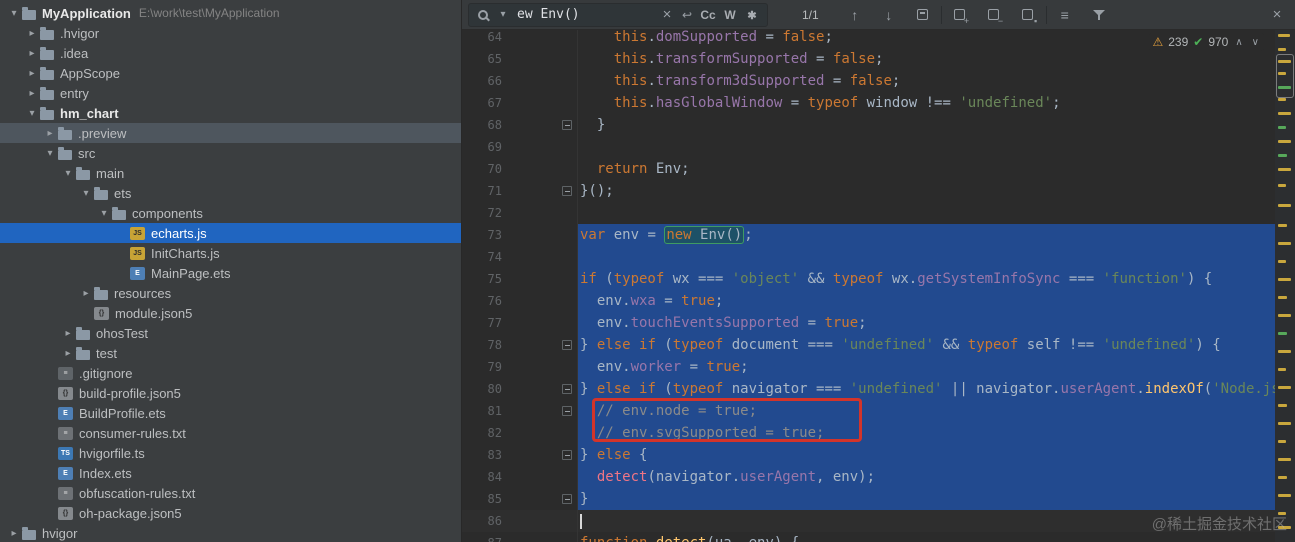  Describe the element at coordinates (482, 411) in the screenshot. I see `line-number: 81` at that location.